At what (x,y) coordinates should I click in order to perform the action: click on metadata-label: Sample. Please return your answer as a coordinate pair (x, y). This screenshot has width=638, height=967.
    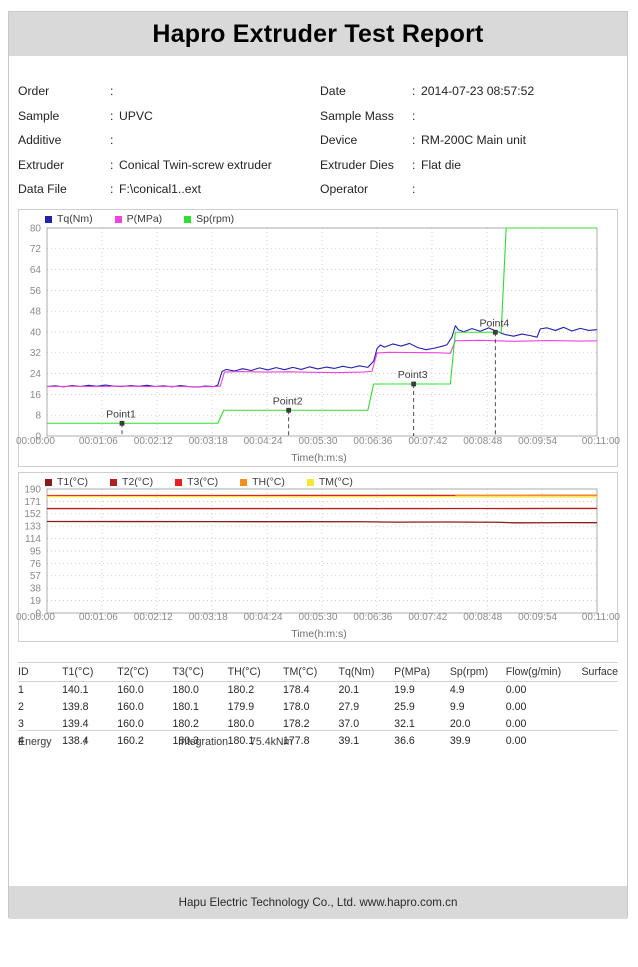
    Looking at the image, I should click on (39, 115).